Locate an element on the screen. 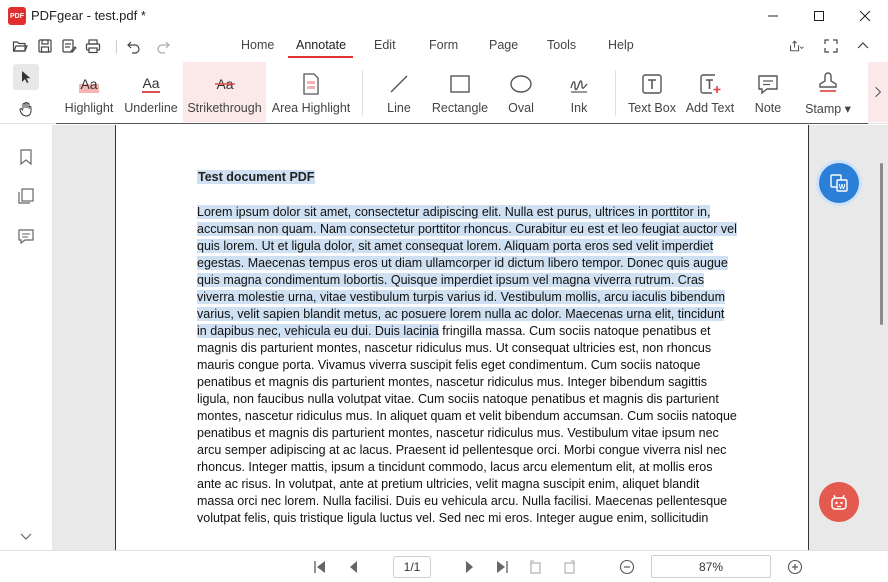 Image resolution: width=888 pixels, height=582 pixels. title-bar: PDF PDFgear - test.pdf * is located at coordinates (444, 16).